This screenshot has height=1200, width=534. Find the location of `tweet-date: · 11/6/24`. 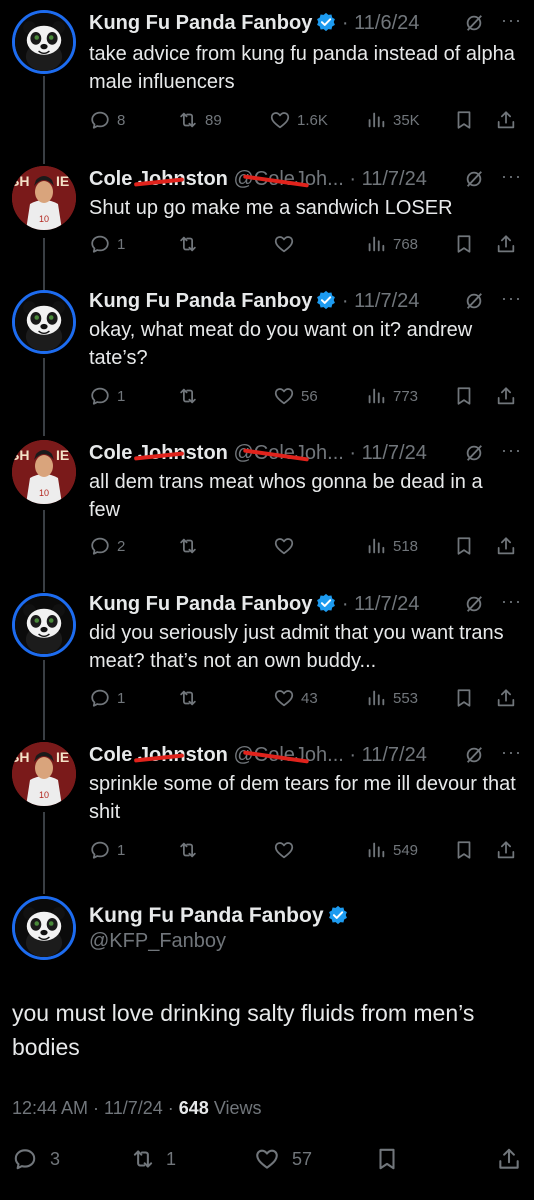

tweet-date: · 11/6/24 is located at coordinates (380, 23).